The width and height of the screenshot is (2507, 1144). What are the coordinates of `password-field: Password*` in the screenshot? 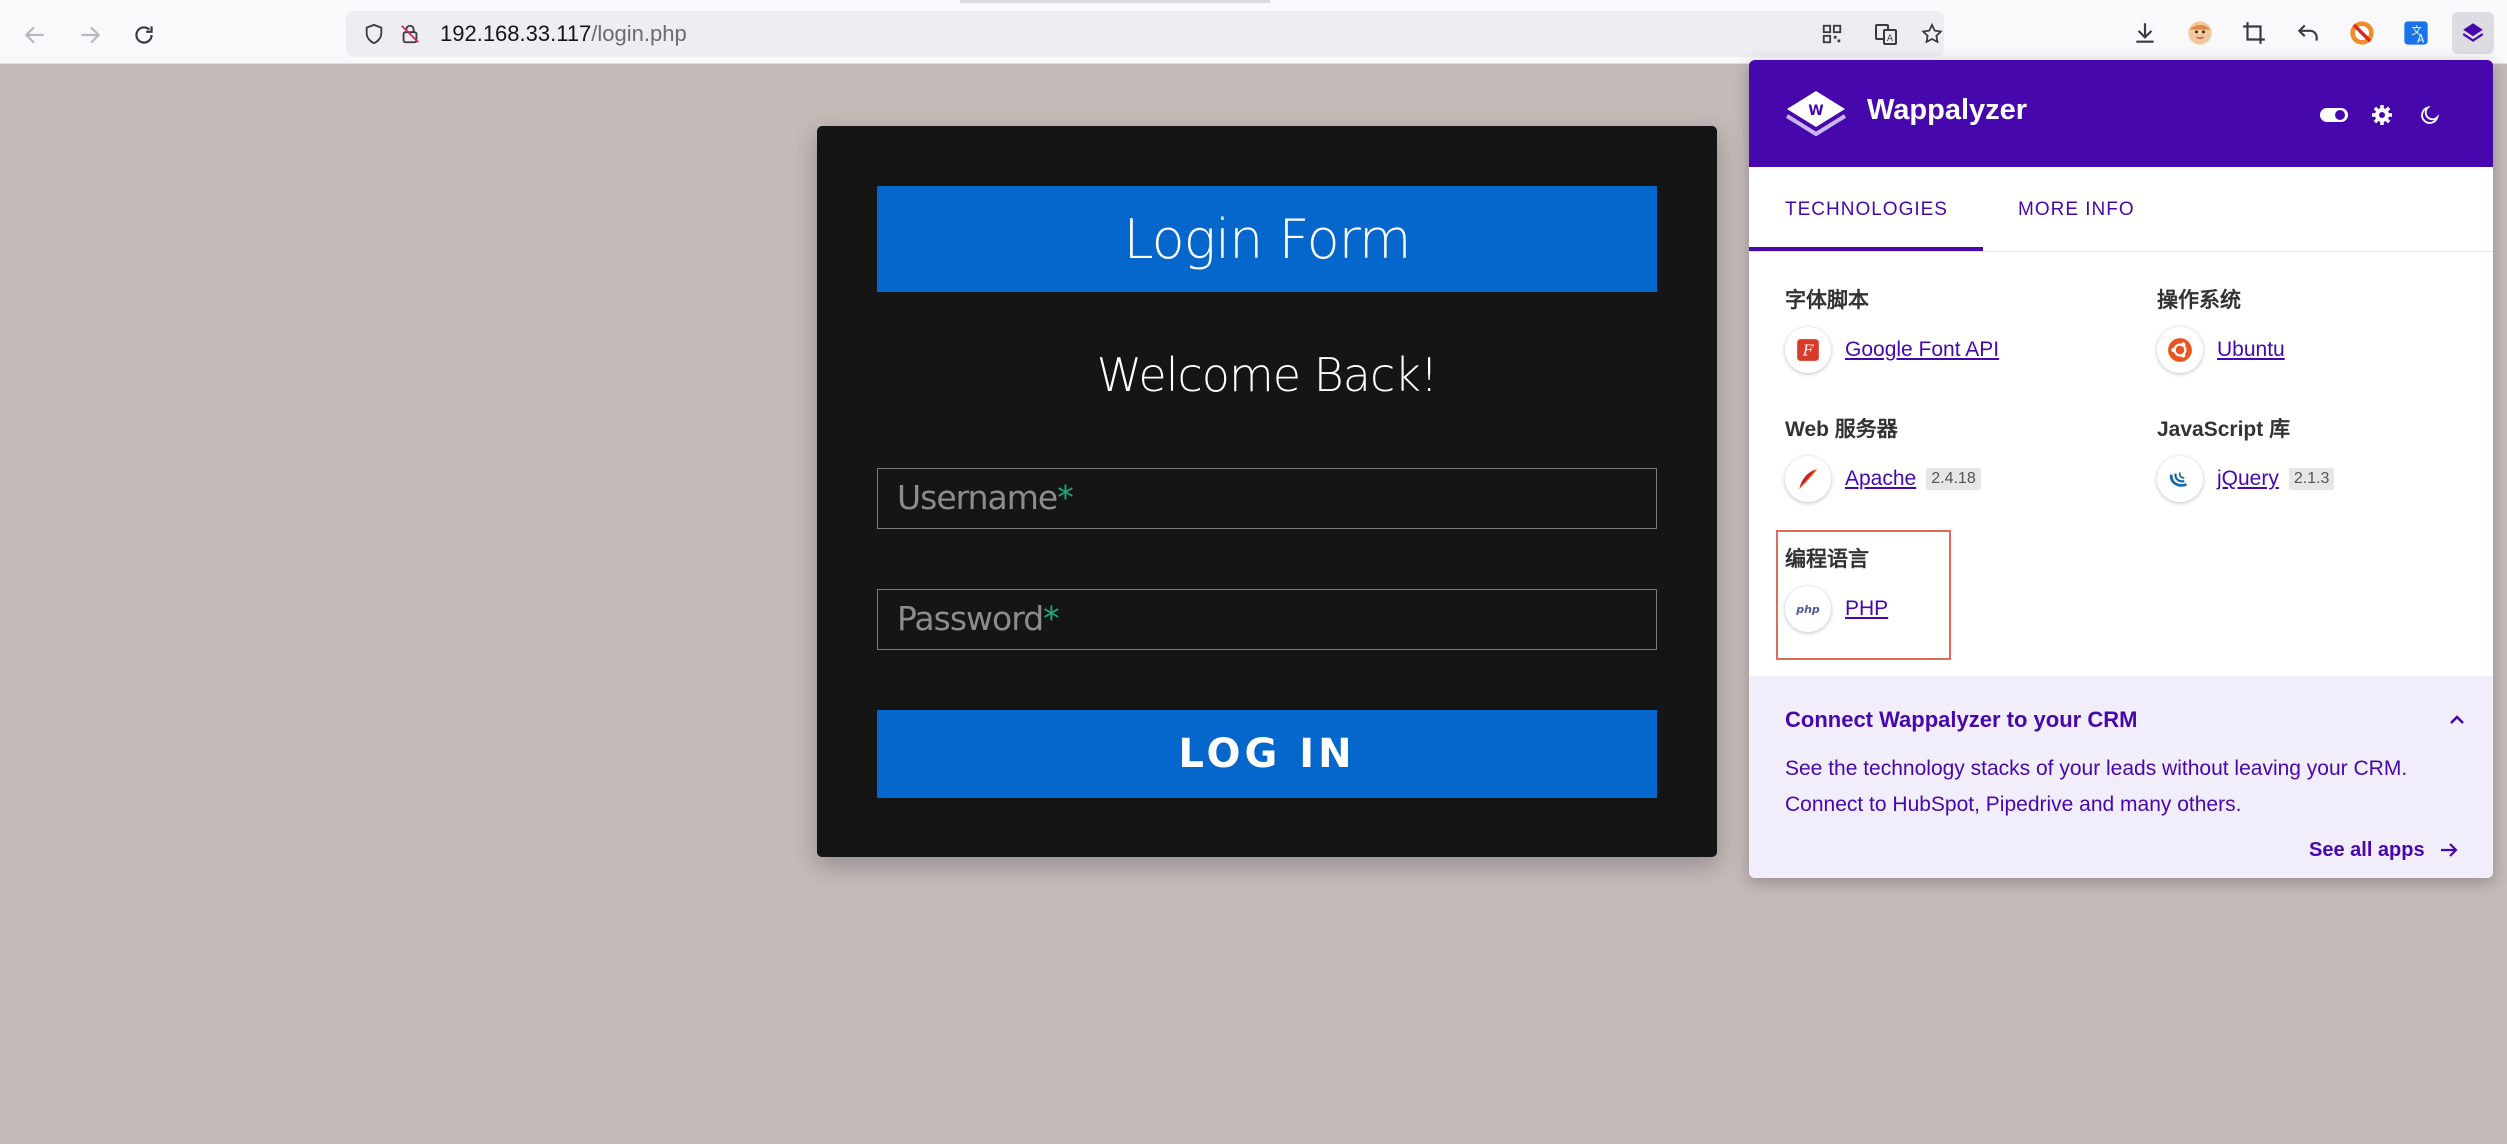 It's located at (1267, 619).